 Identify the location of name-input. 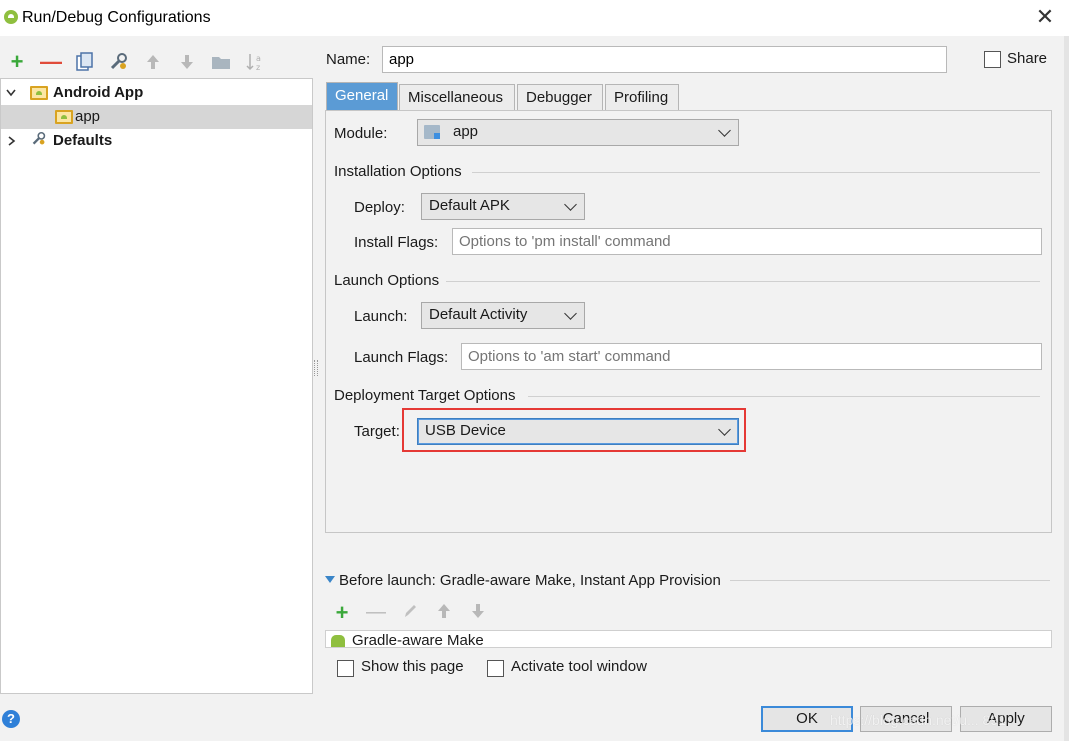
(664, 59).